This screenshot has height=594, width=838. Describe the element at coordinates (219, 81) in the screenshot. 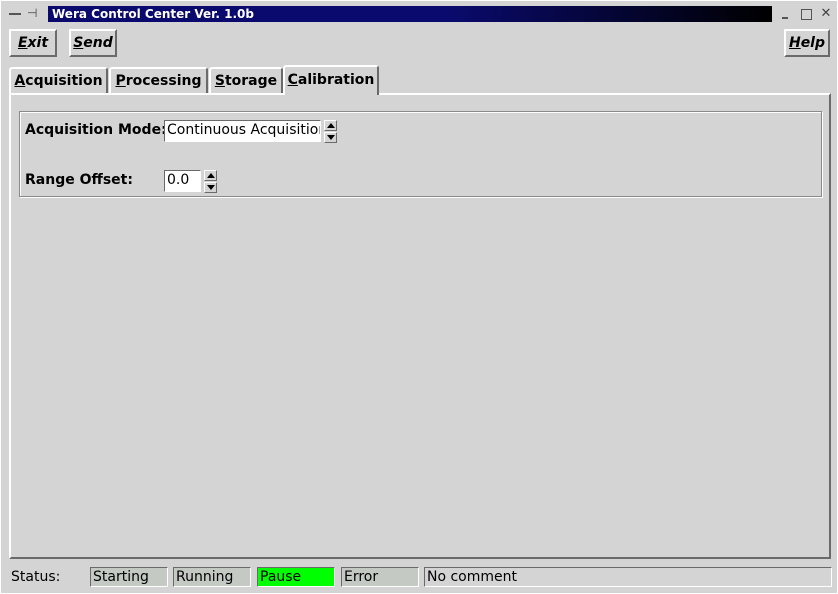

I see `tab-storage-mnemonic: S` at that location.